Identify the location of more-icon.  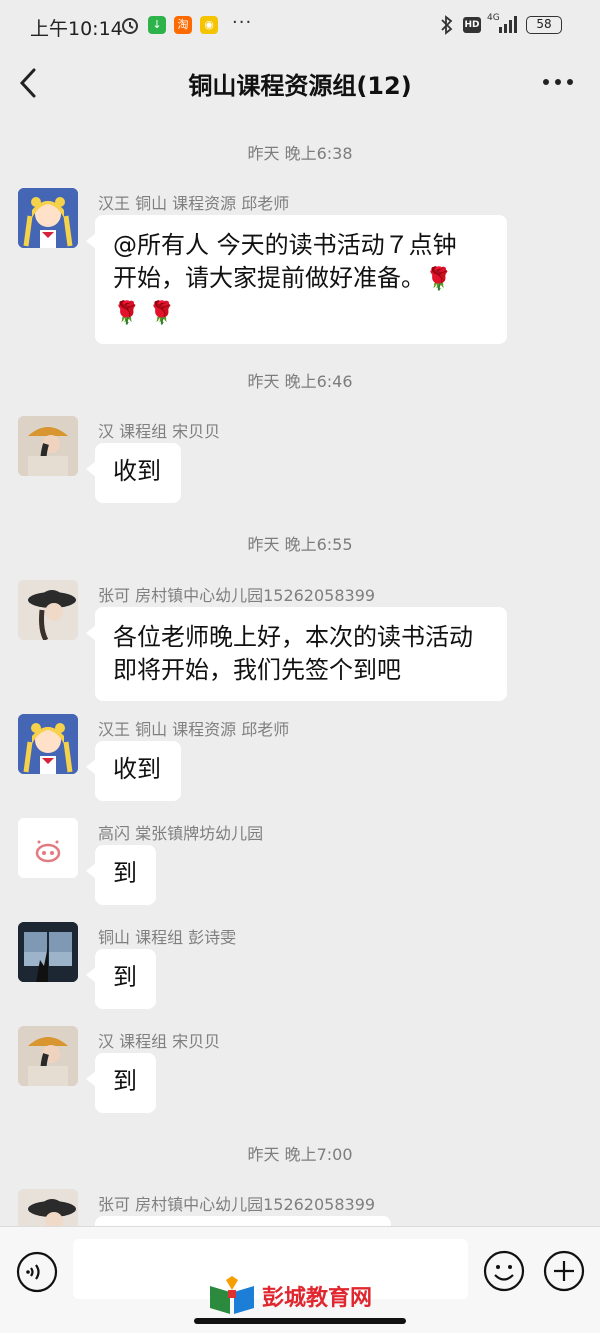
(558, 82).